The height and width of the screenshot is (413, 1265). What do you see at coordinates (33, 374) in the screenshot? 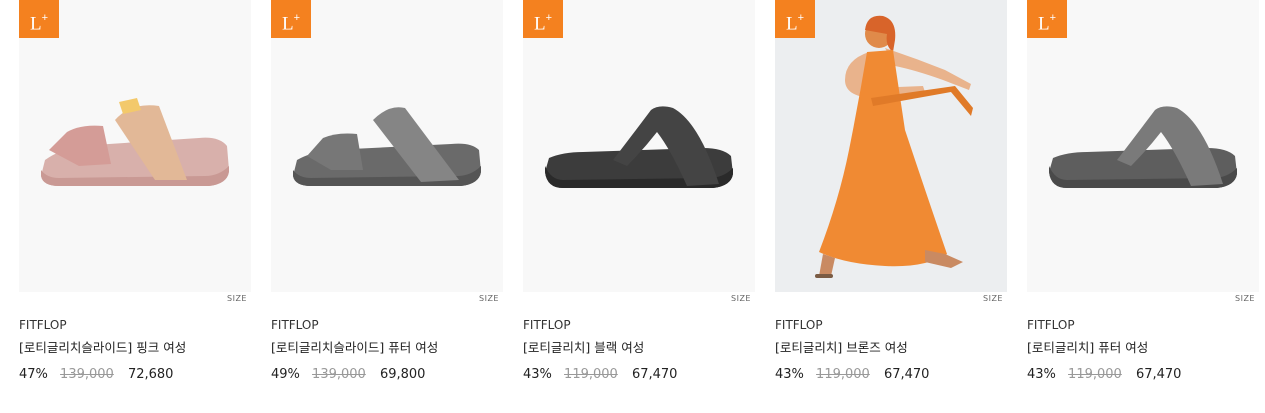
I see `discount-rate: 47%` at bounding box center [33, 374].